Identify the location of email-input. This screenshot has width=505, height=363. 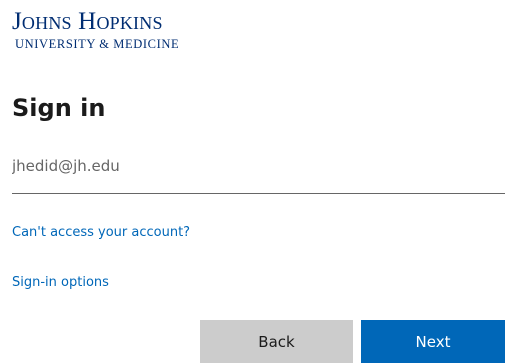
(258, 166).